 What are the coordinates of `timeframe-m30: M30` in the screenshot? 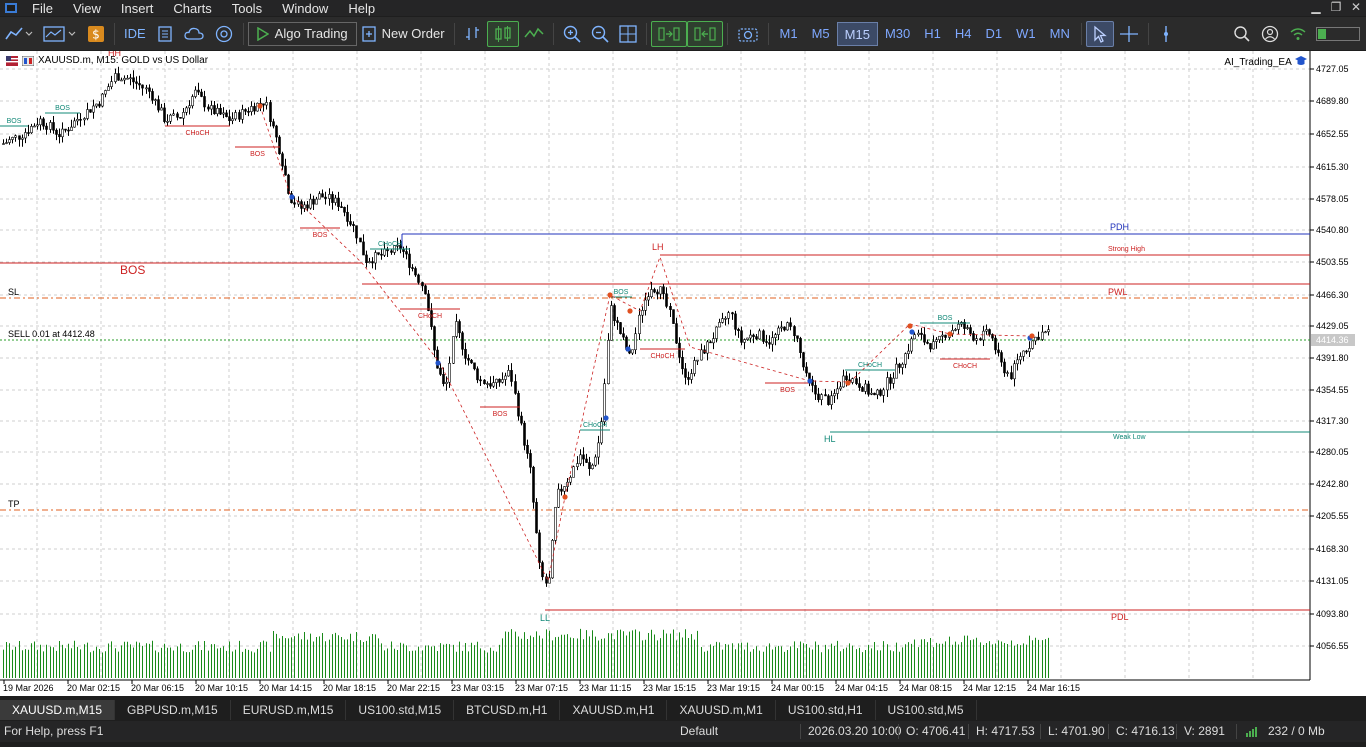 It's located at (897, 34).